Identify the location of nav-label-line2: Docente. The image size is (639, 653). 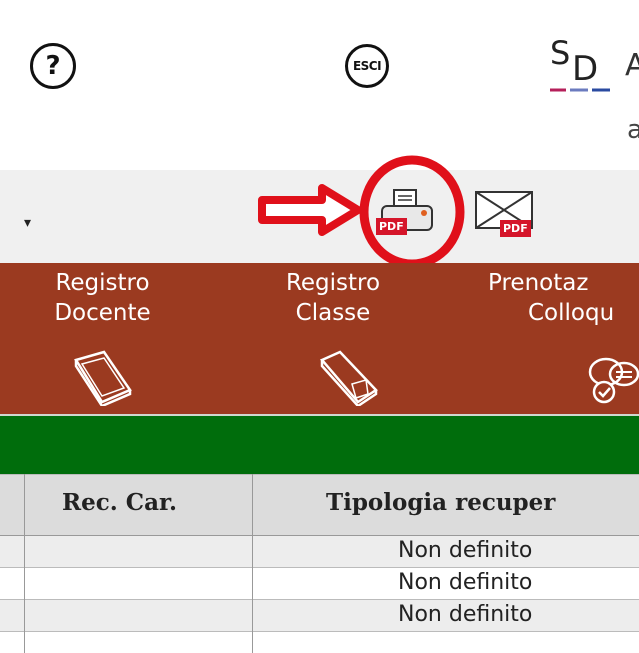
(102, 313).